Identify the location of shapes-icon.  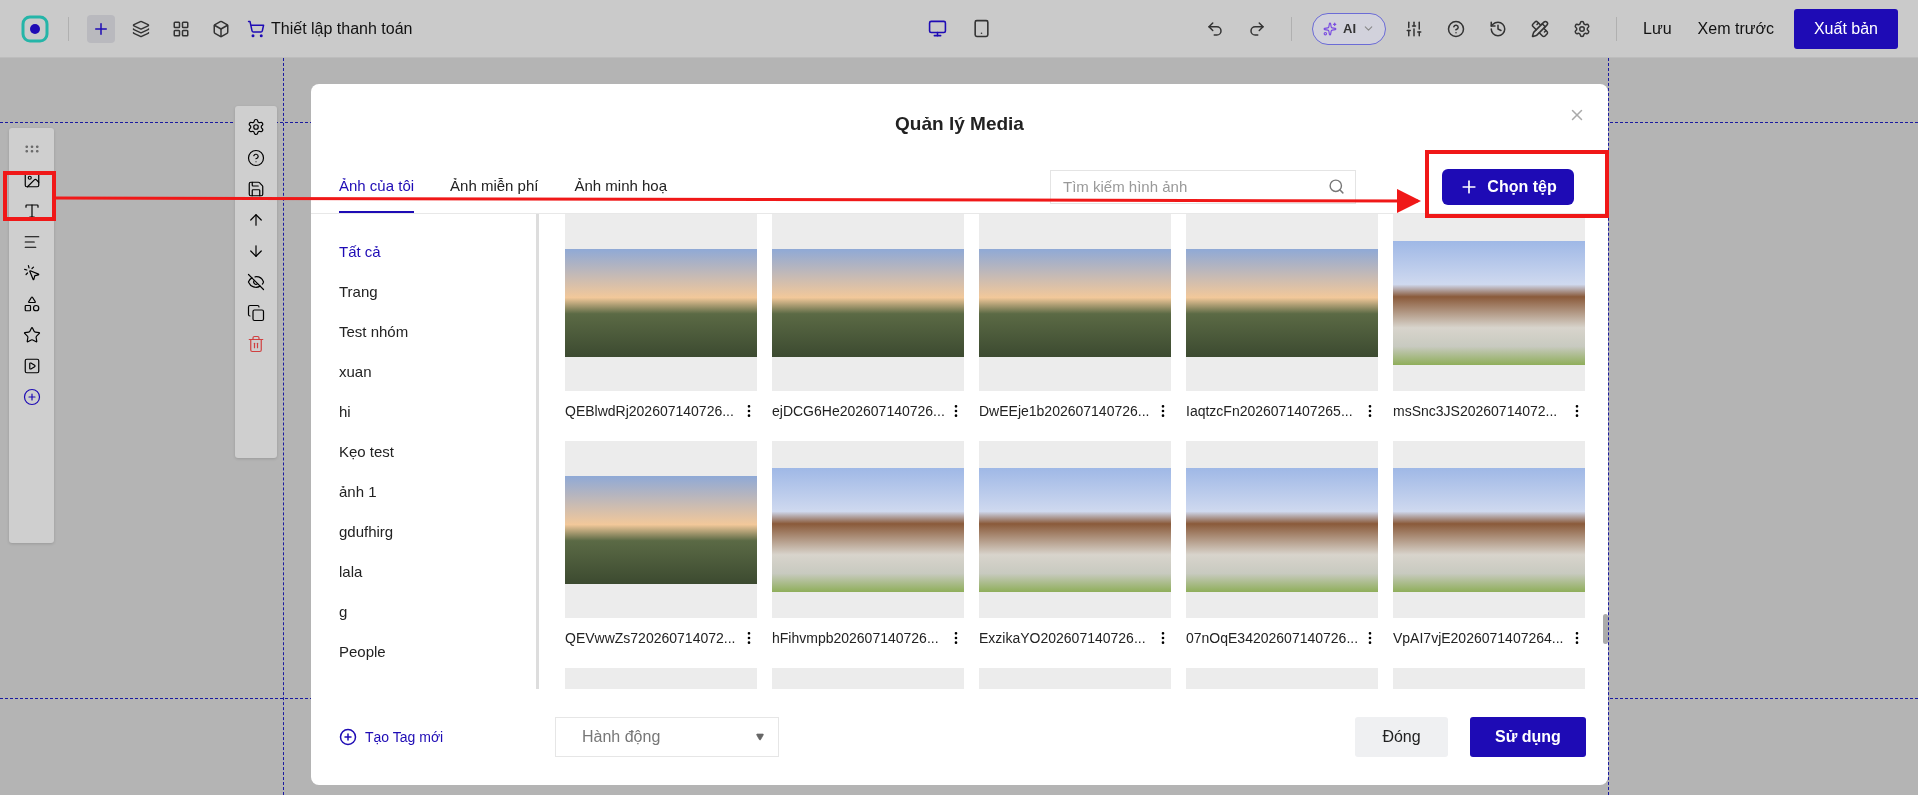
(31, 304).